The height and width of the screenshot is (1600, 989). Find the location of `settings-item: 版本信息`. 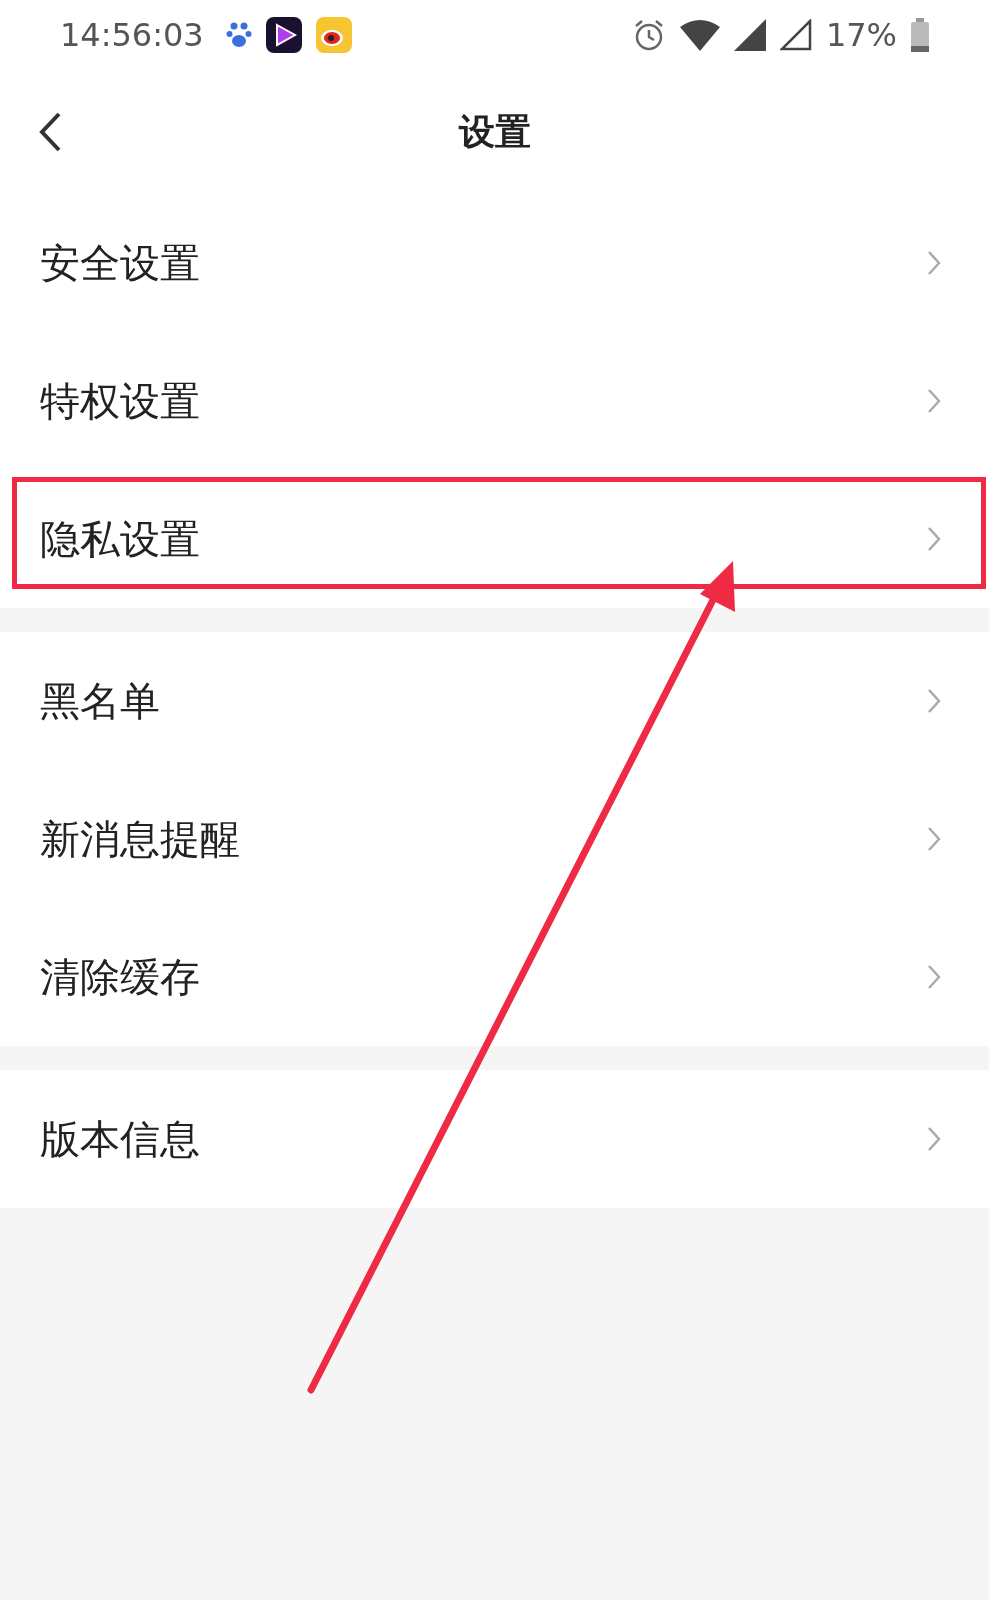

settings-item: 版本信息 is located at coordinates (494, 1139).